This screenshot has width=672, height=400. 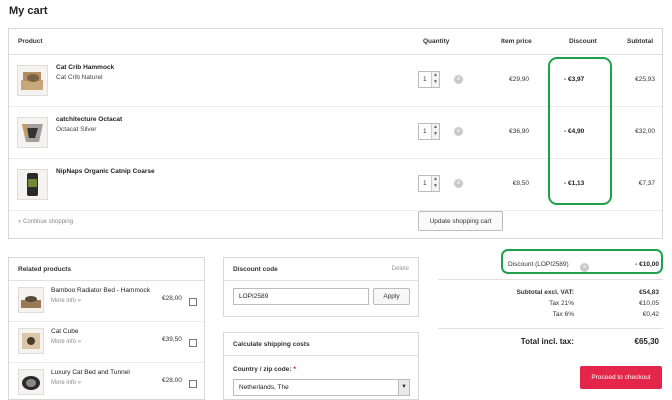 I want to click on tax-21-label: Tax 21%, so click(x=561, y=303).